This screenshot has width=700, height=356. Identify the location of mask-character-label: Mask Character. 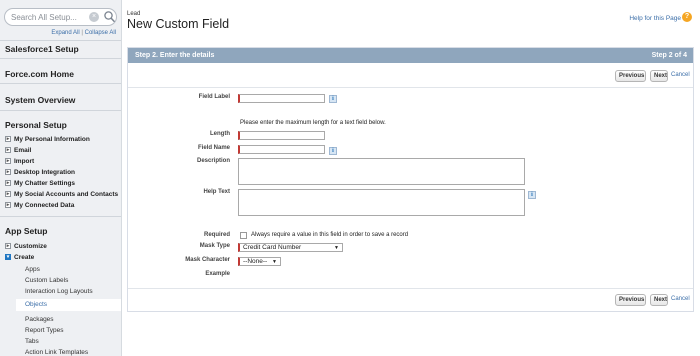
(207, 260).